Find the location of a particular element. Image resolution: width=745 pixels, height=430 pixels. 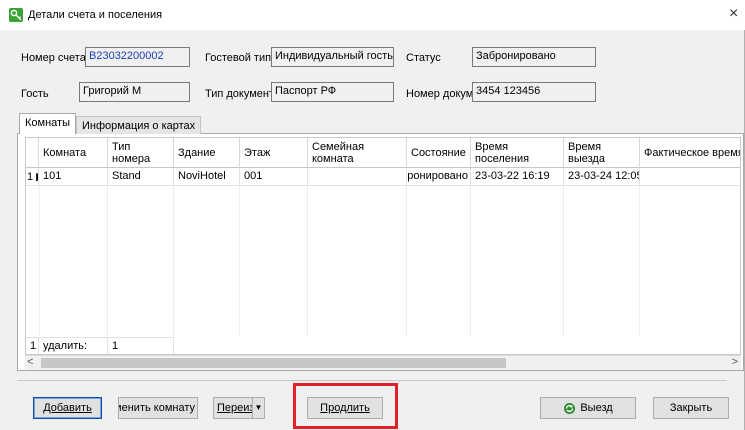

close-icon: × is located at coordinates (733, 14).